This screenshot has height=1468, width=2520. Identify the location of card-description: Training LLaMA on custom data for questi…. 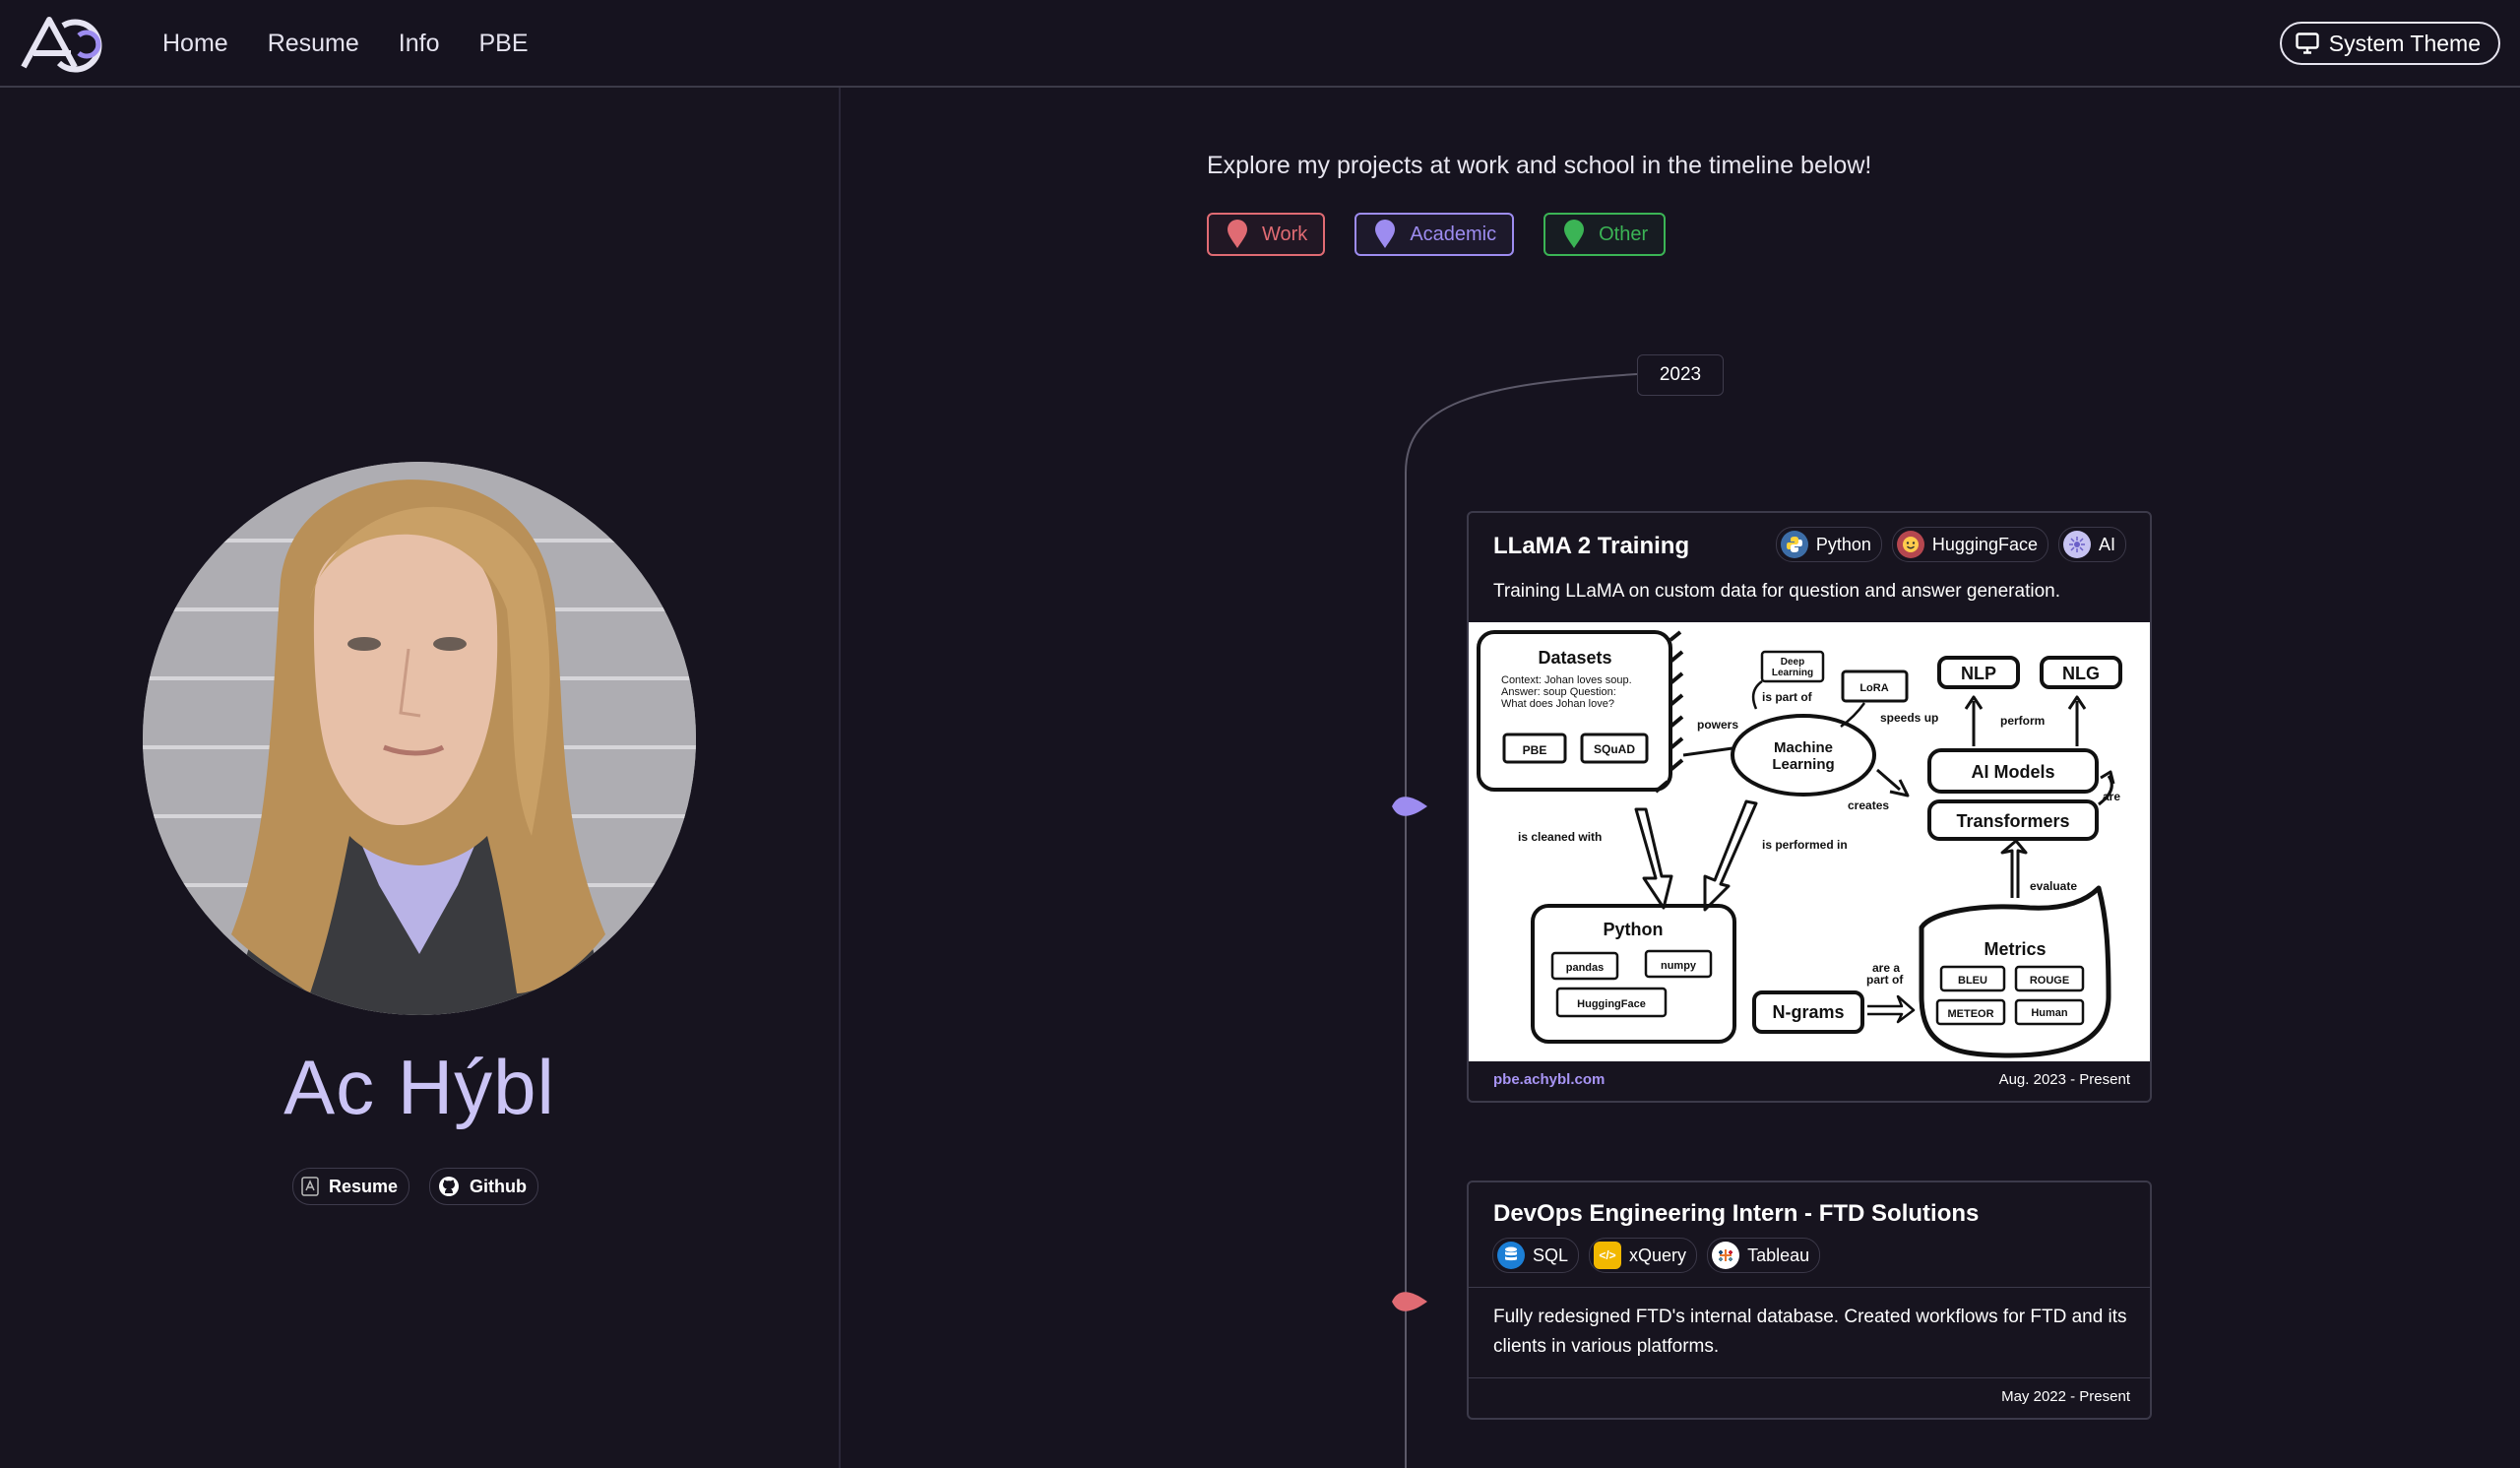
(1776, 592).